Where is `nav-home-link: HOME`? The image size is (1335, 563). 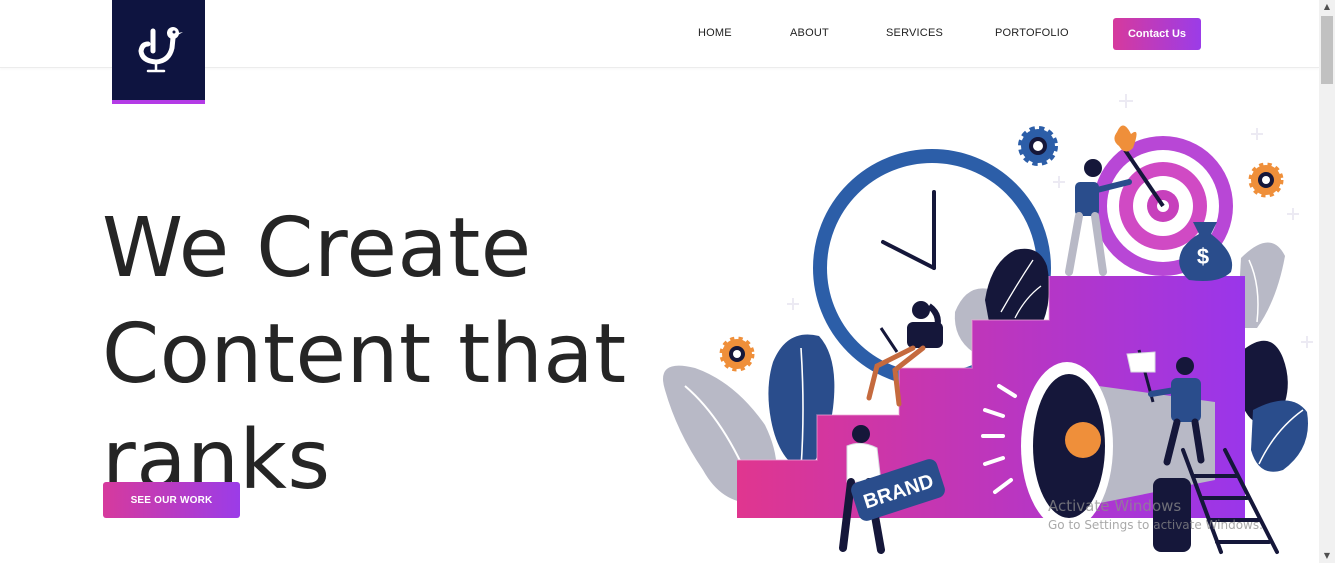
nav-home-link: HOME is located at coordinates (715, 33).